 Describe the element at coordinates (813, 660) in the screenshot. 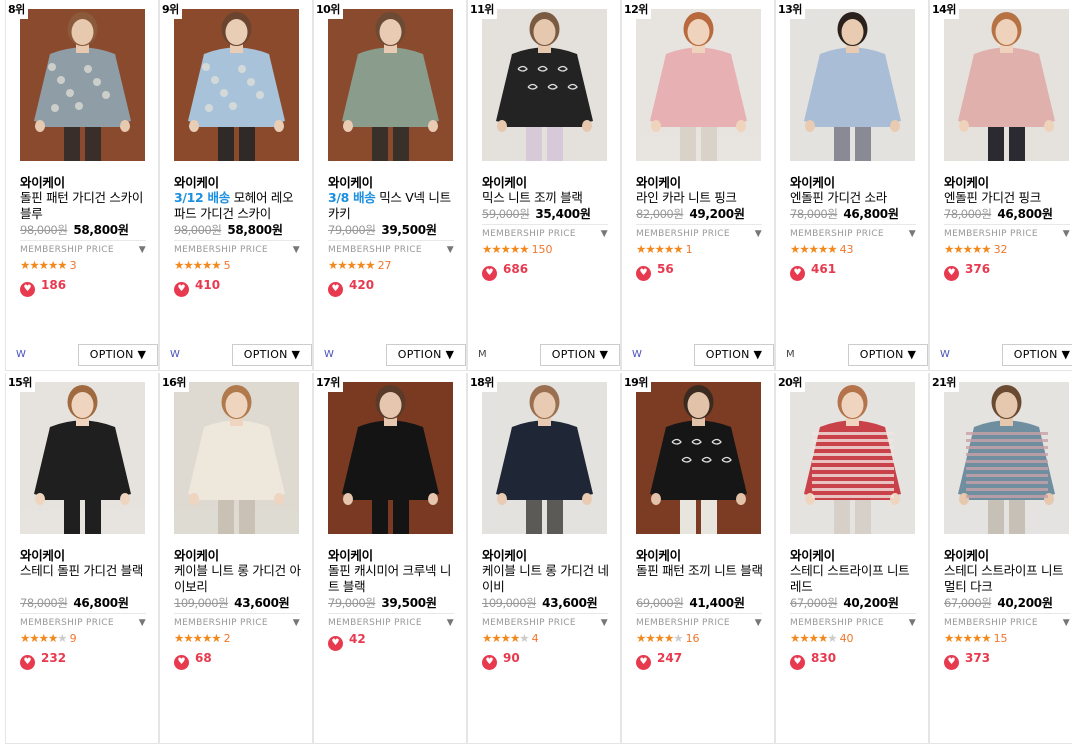

I see `like-button: ♥ 830` at that location.